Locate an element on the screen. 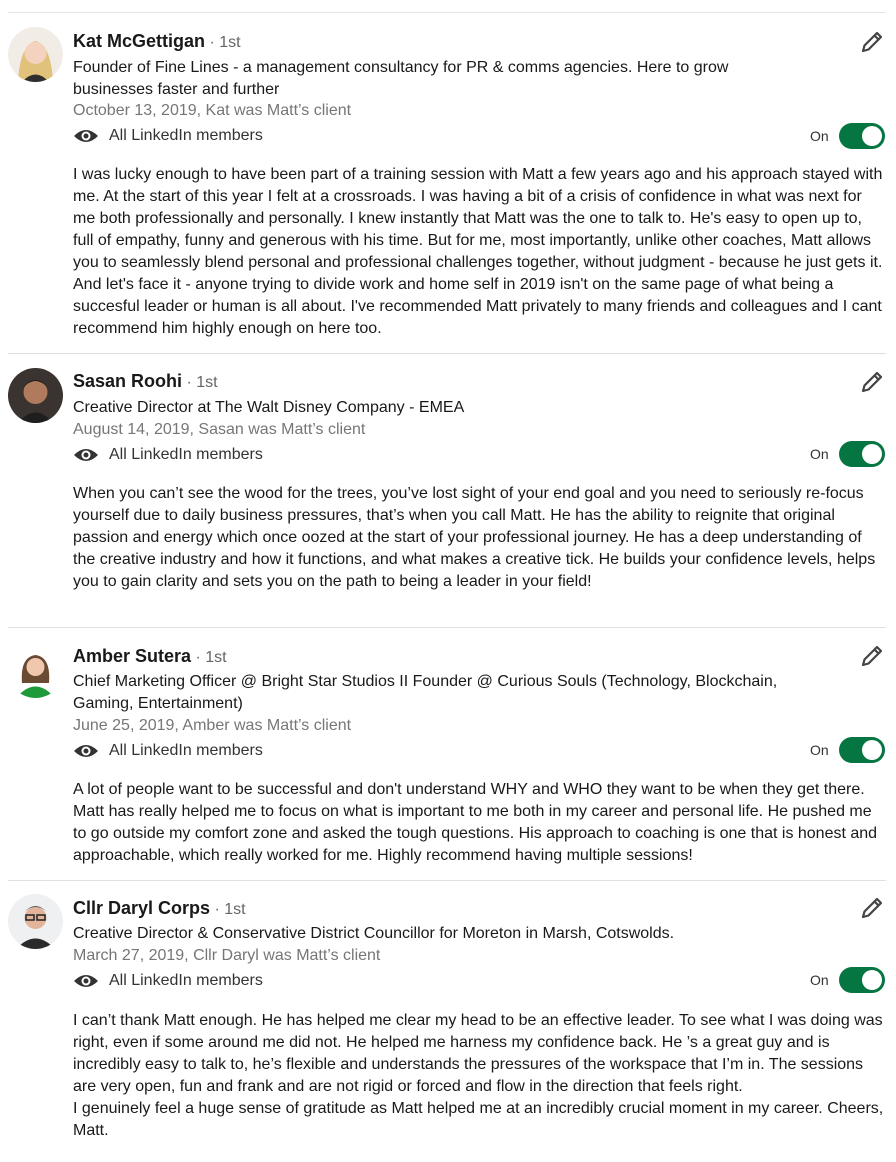 The height and width of the screenshot is (1162, 896). name-line: Sasan Roohi · 1st is located at coordinates (145, 383).